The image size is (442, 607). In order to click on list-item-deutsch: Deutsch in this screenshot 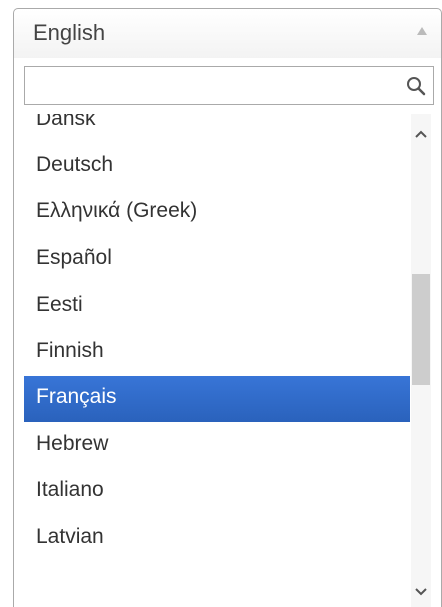, I will do `click(217, 167)`.